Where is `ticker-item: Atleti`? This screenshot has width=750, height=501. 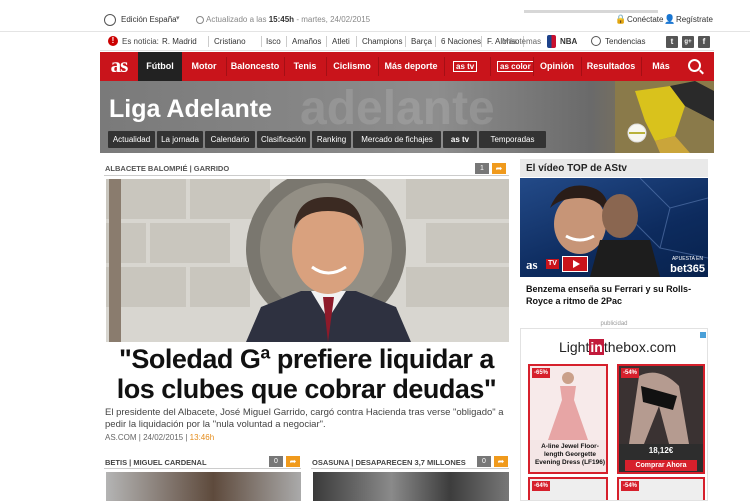
ticker-item: Atleti is located at coordinates (341, 41).